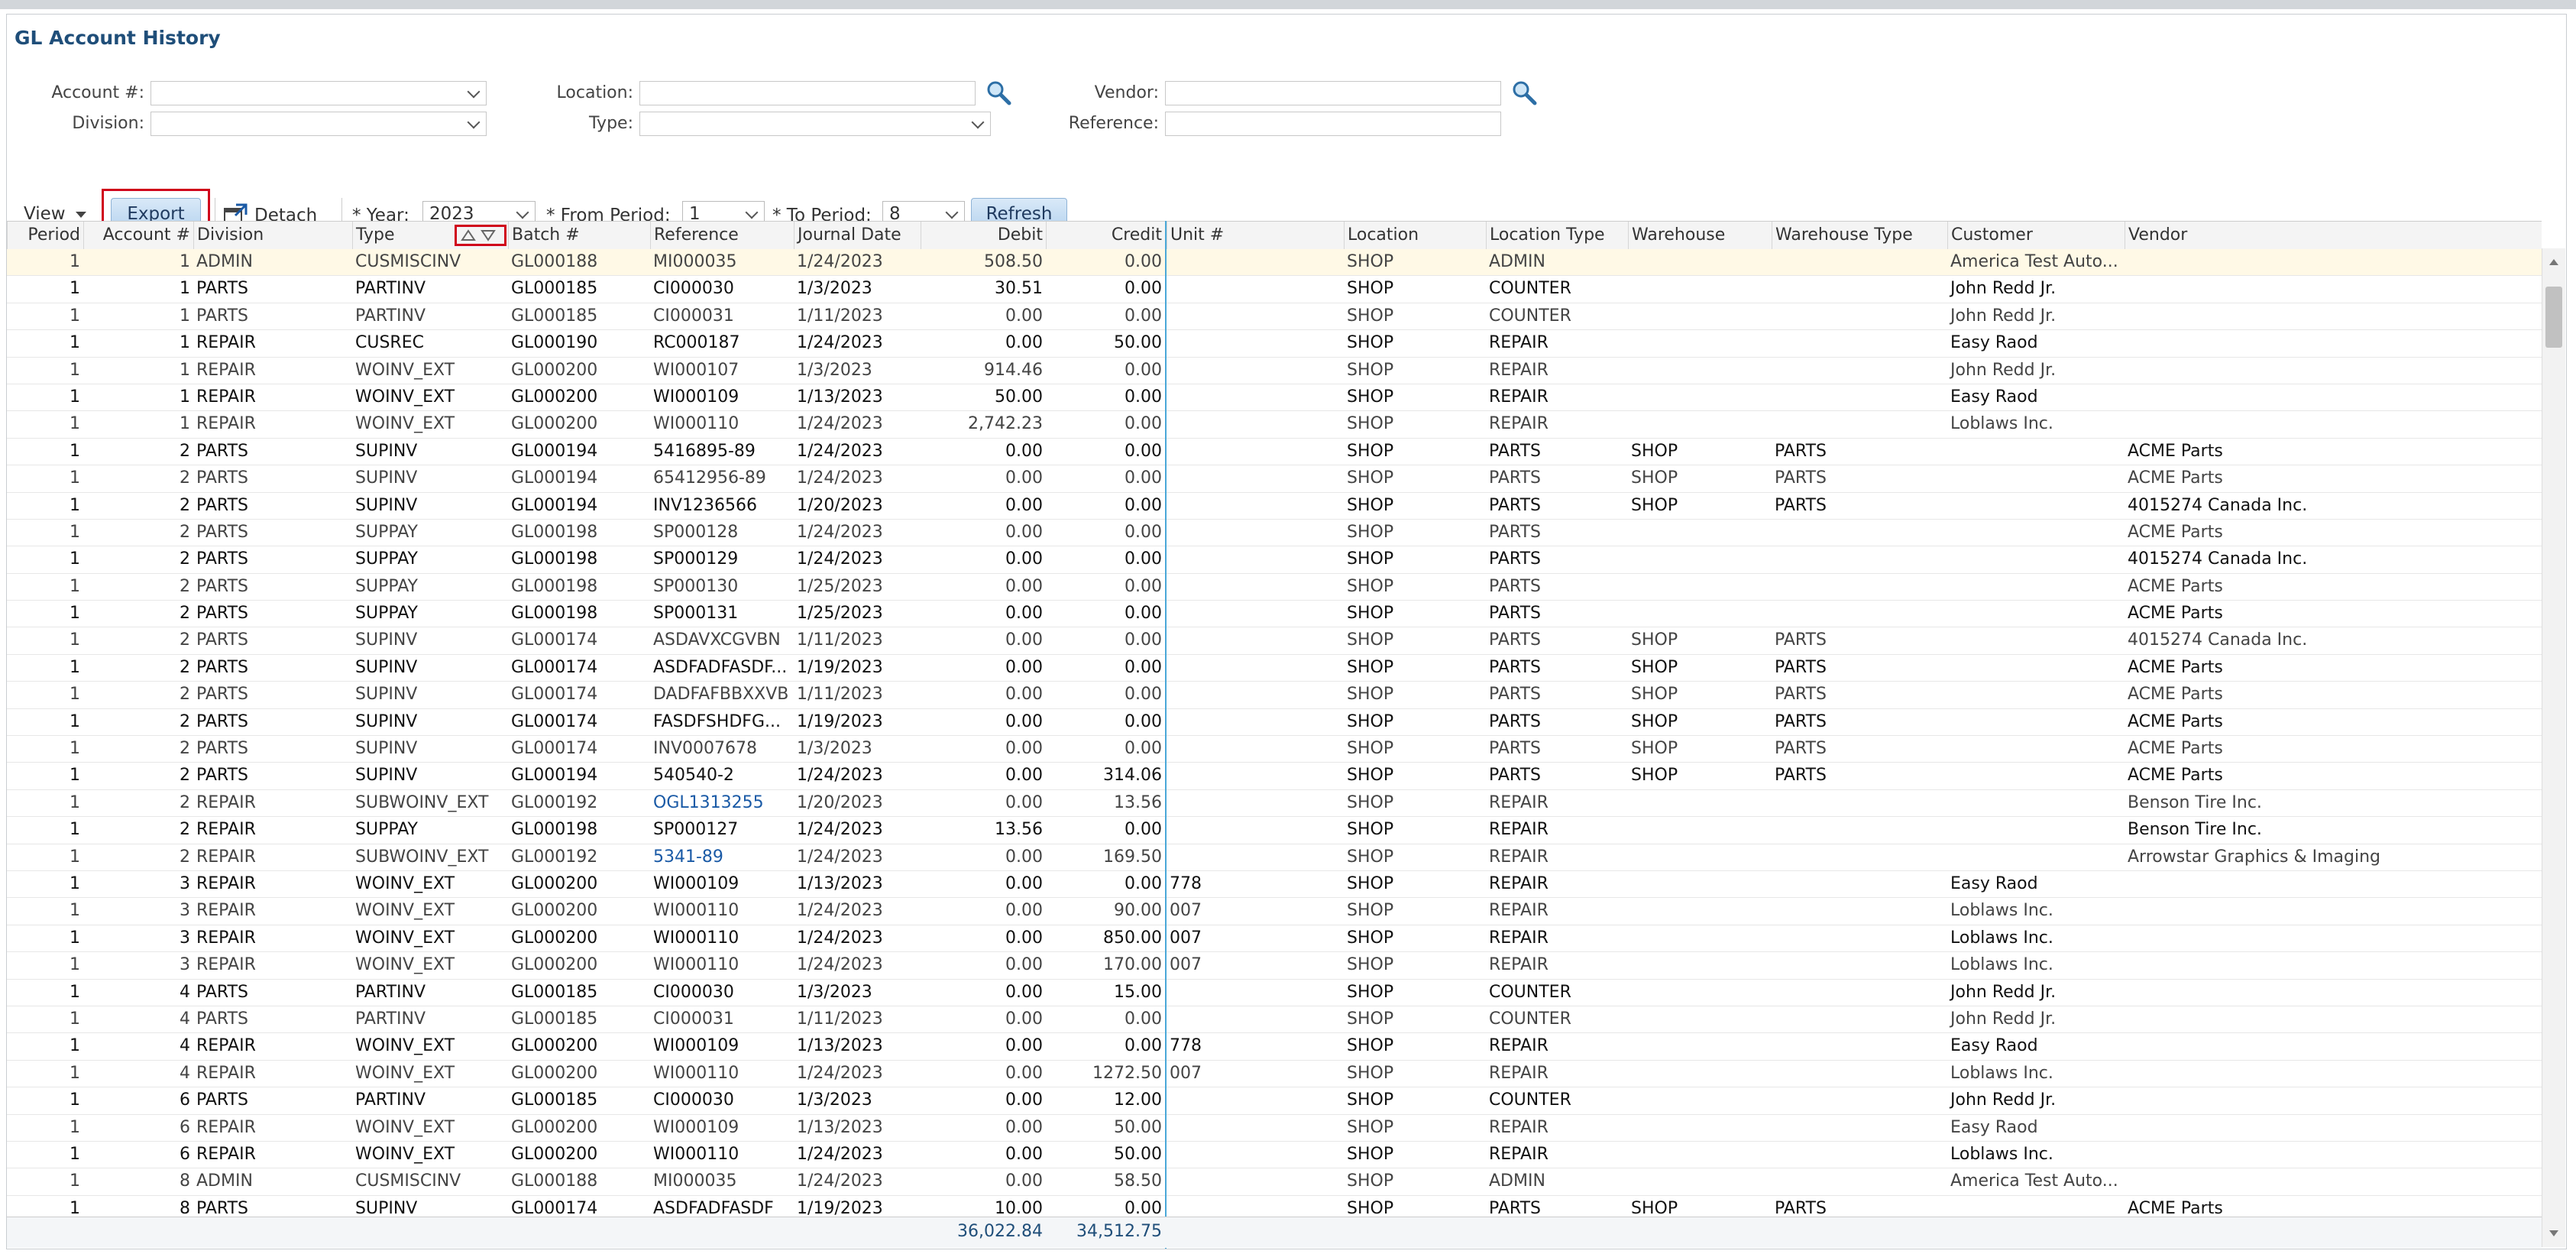  I want to click on col-header-journal-date: Journal Date, so click(857, 235).